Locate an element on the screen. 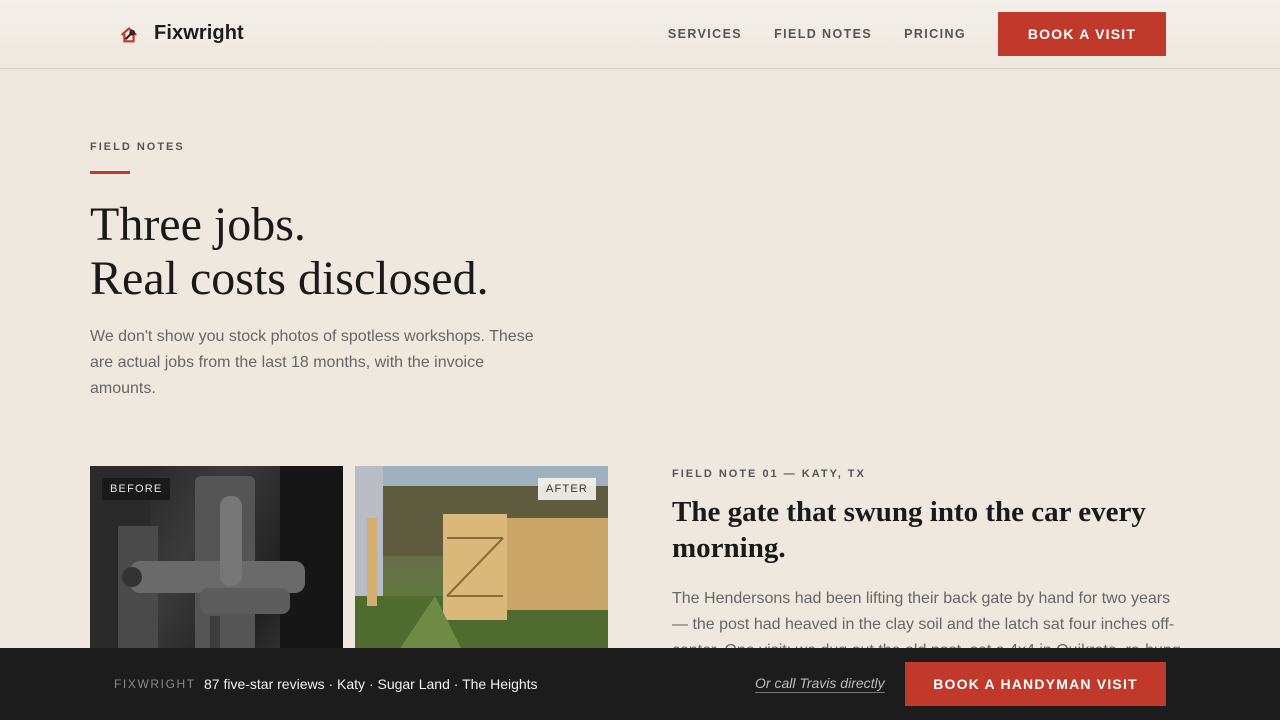 The width and height of the screenshot is (1280, 720). sticky-brand: FIXWRIGHT is located at coordinates (155, 684).